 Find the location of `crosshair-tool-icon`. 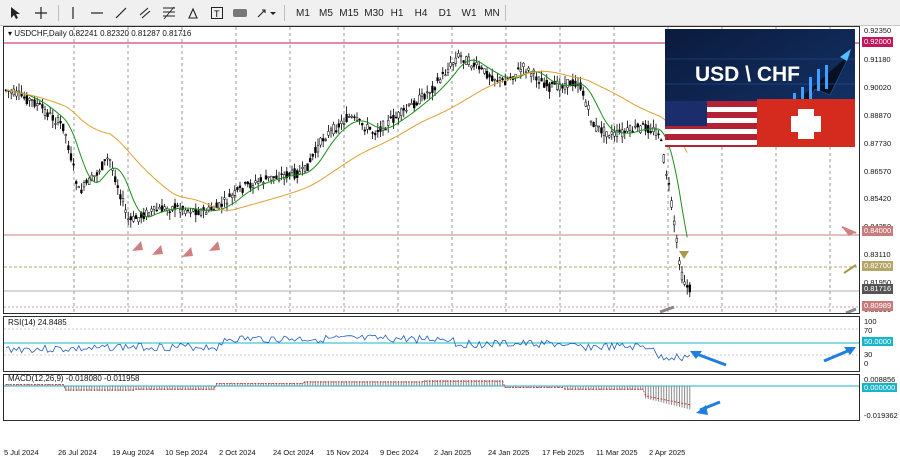

crosshair-tool-icon is located at coordinates (41, 13).